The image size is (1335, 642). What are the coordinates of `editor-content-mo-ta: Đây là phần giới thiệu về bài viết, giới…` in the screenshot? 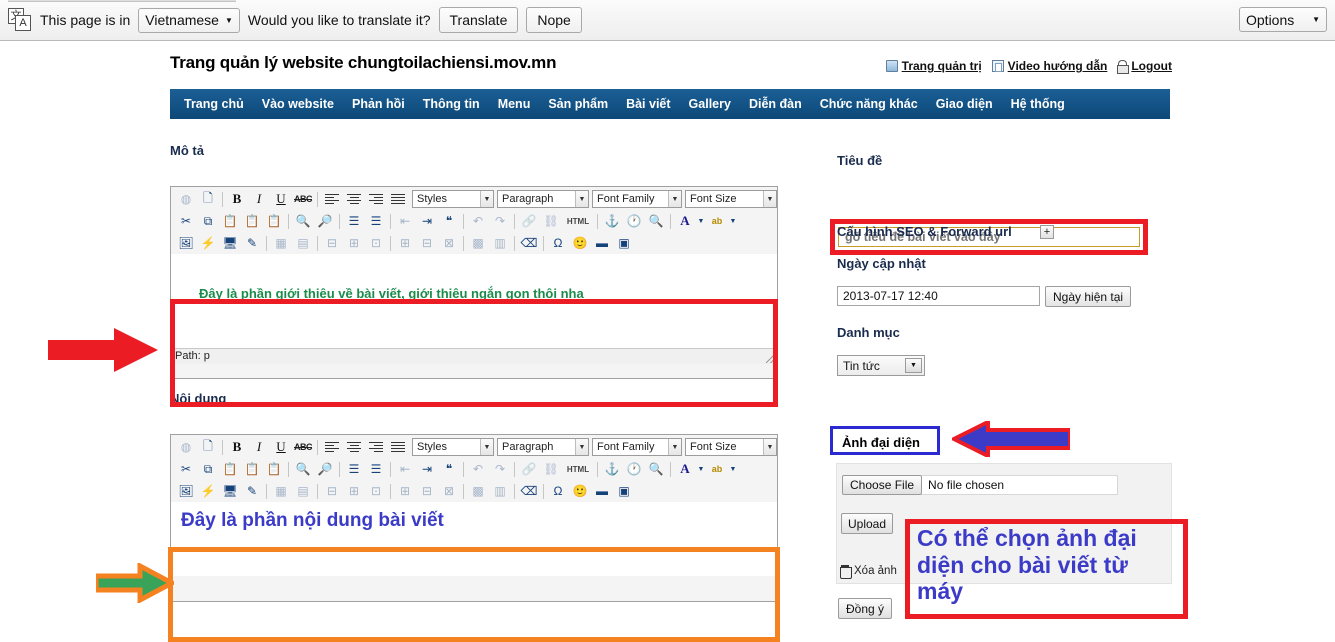 It's located at (474, 301).